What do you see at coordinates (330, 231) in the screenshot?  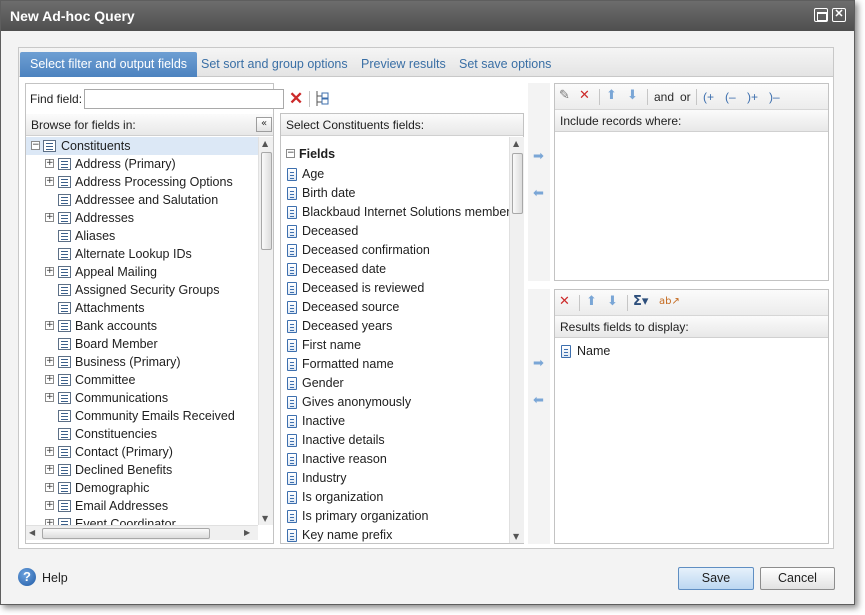 I see `field-item-label: Deceased` at bounding box center [330, 231].